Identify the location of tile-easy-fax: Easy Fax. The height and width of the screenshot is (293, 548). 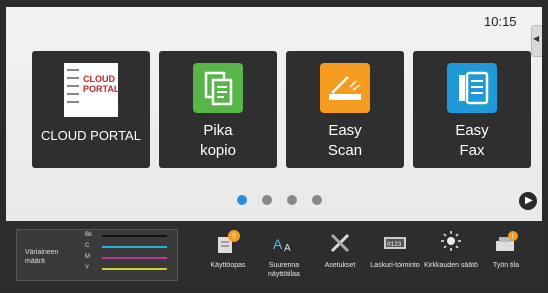
(472, 109).